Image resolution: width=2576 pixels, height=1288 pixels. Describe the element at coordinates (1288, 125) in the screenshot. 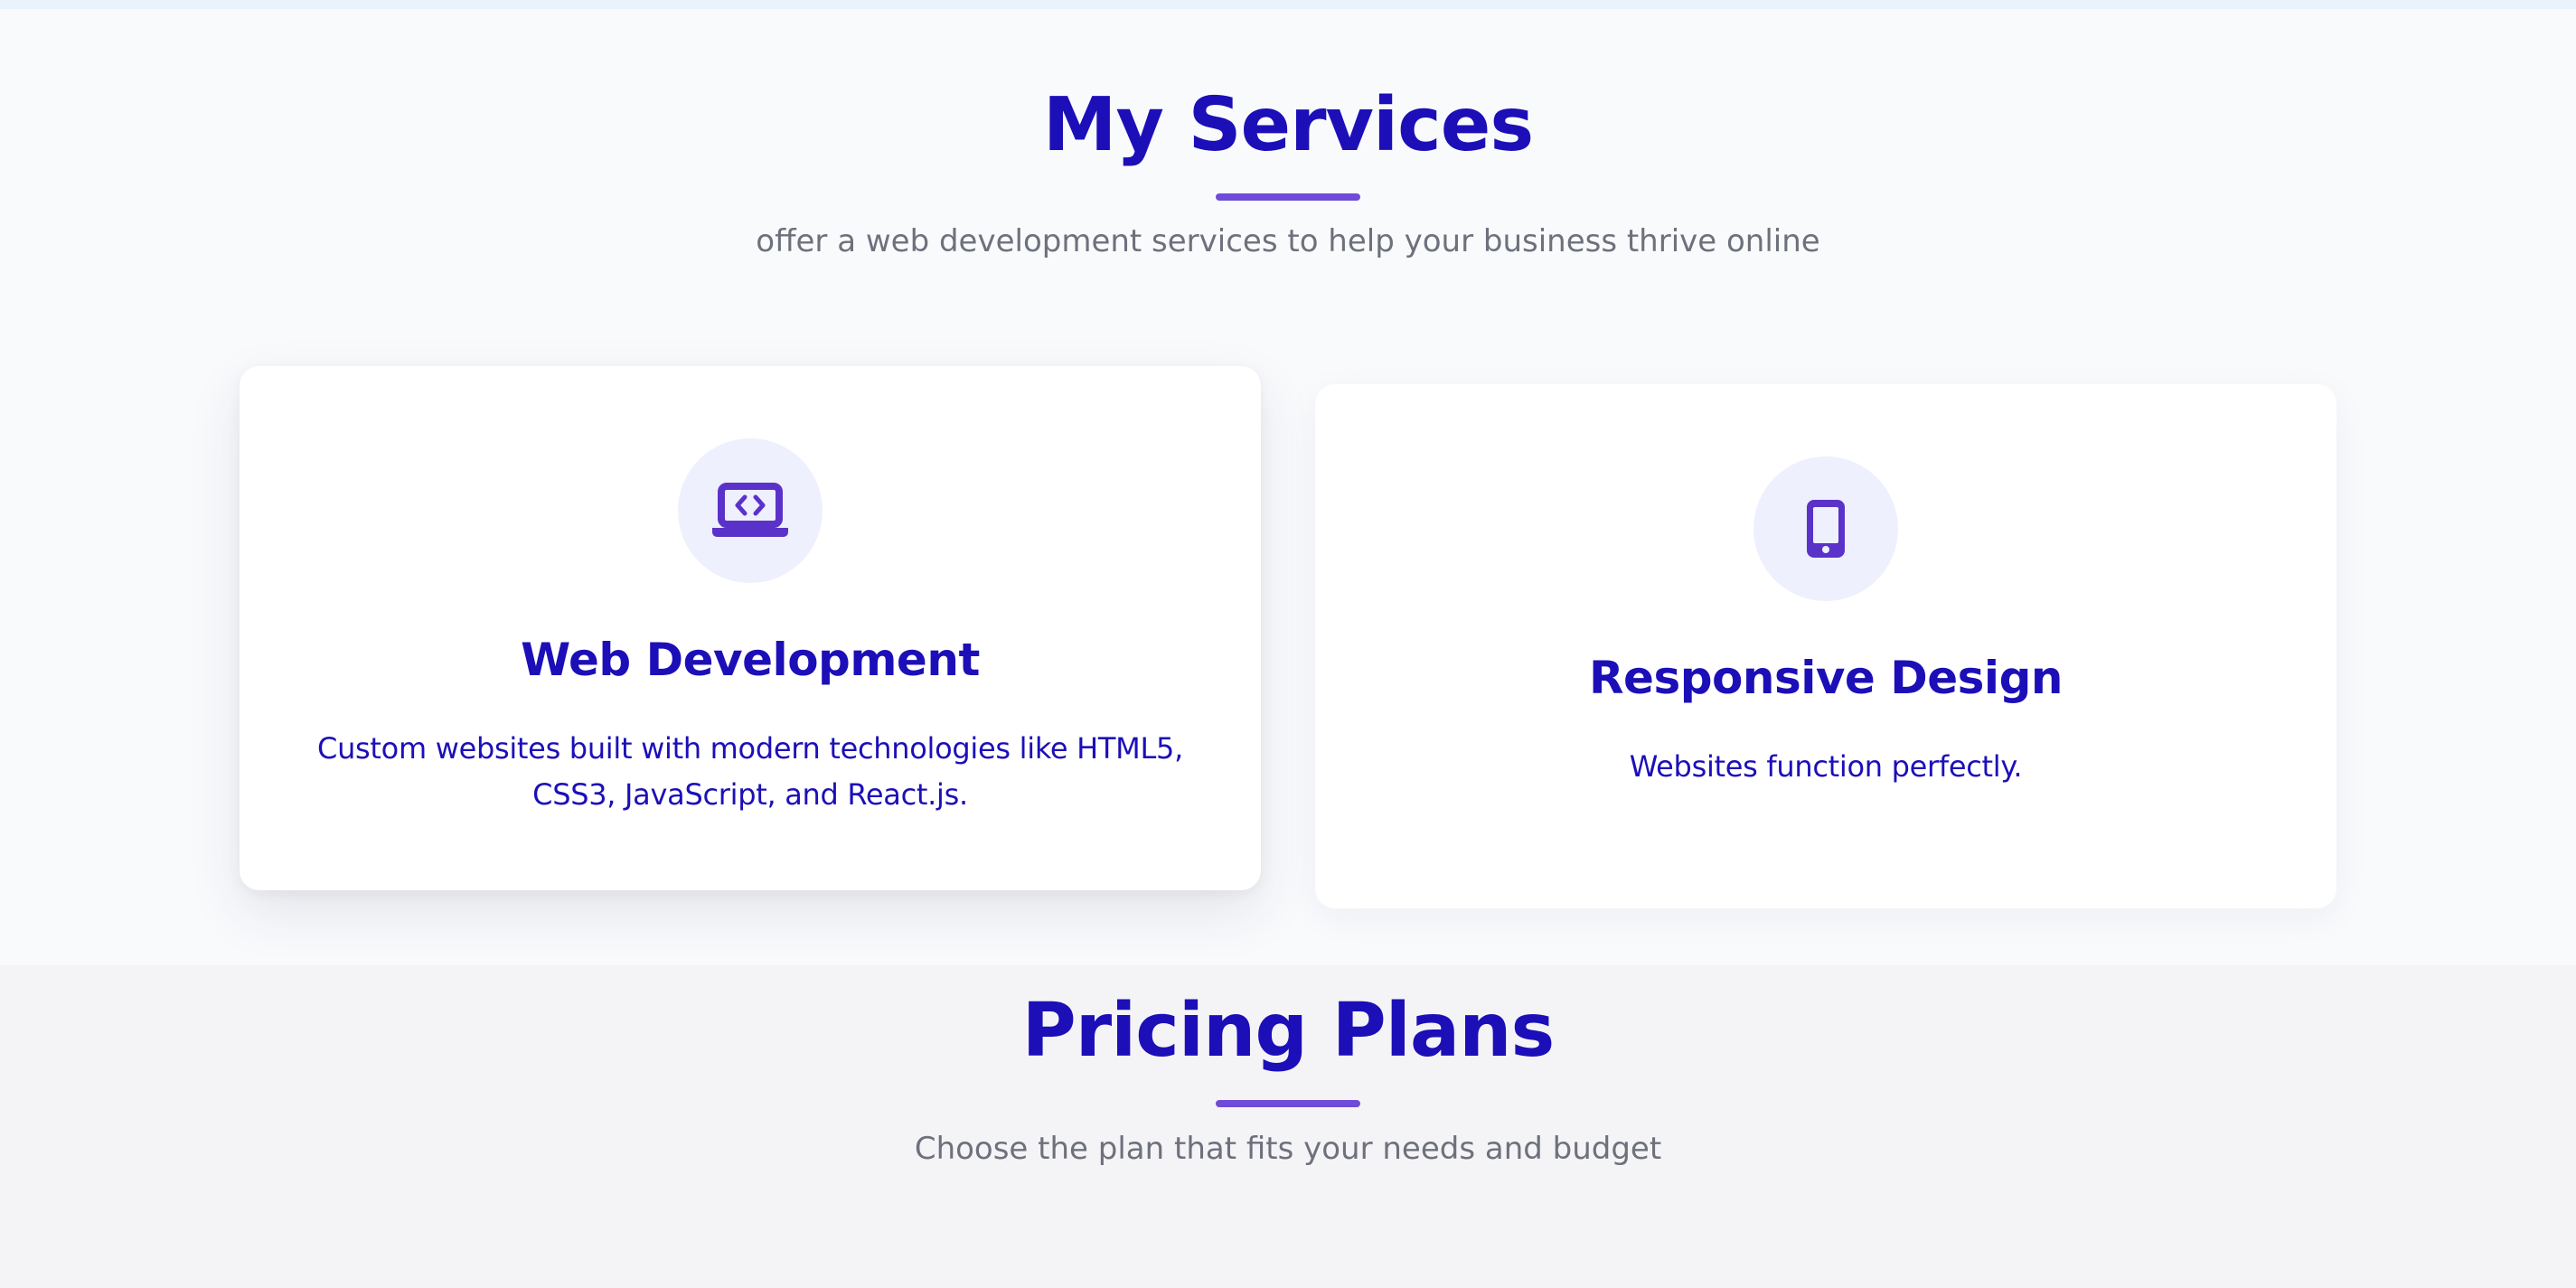

I see `services-title: My Services` at that location.